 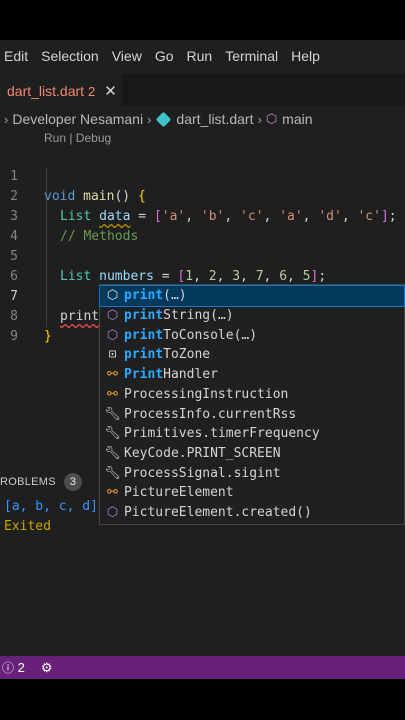 I want to click on code-line: 1 void main() {, so click(x=202, y=175).